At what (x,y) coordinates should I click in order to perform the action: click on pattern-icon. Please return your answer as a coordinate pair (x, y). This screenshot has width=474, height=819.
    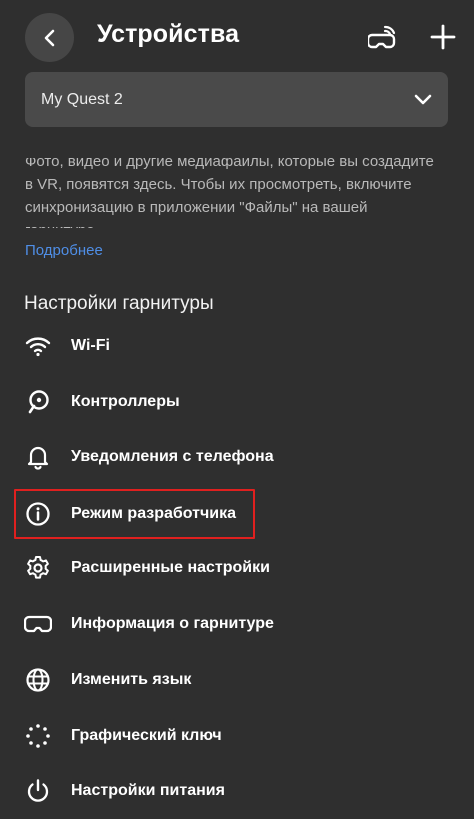
    Looking at the image, I should click on (38, 736).